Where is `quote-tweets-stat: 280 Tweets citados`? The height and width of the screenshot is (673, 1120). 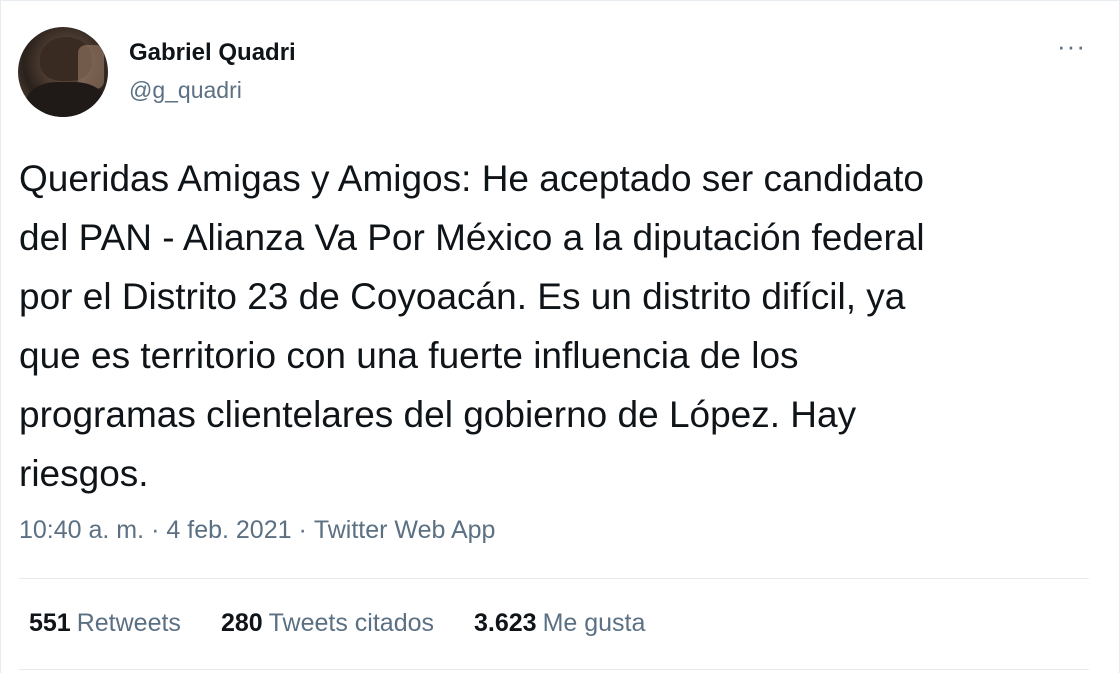
quote-tweets-stat: 280 Tweets citados is located at coordinates (327, 623).